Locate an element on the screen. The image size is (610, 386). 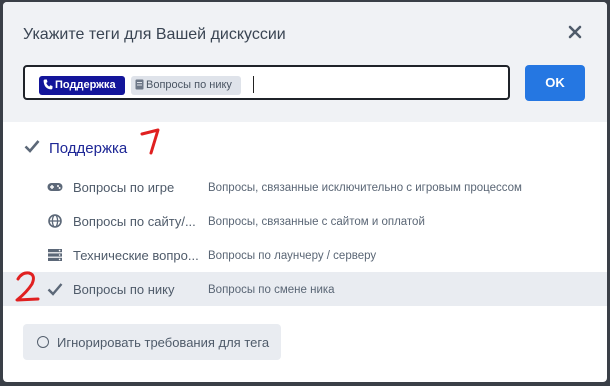
phone-icon is located at coordinates (48, 84).